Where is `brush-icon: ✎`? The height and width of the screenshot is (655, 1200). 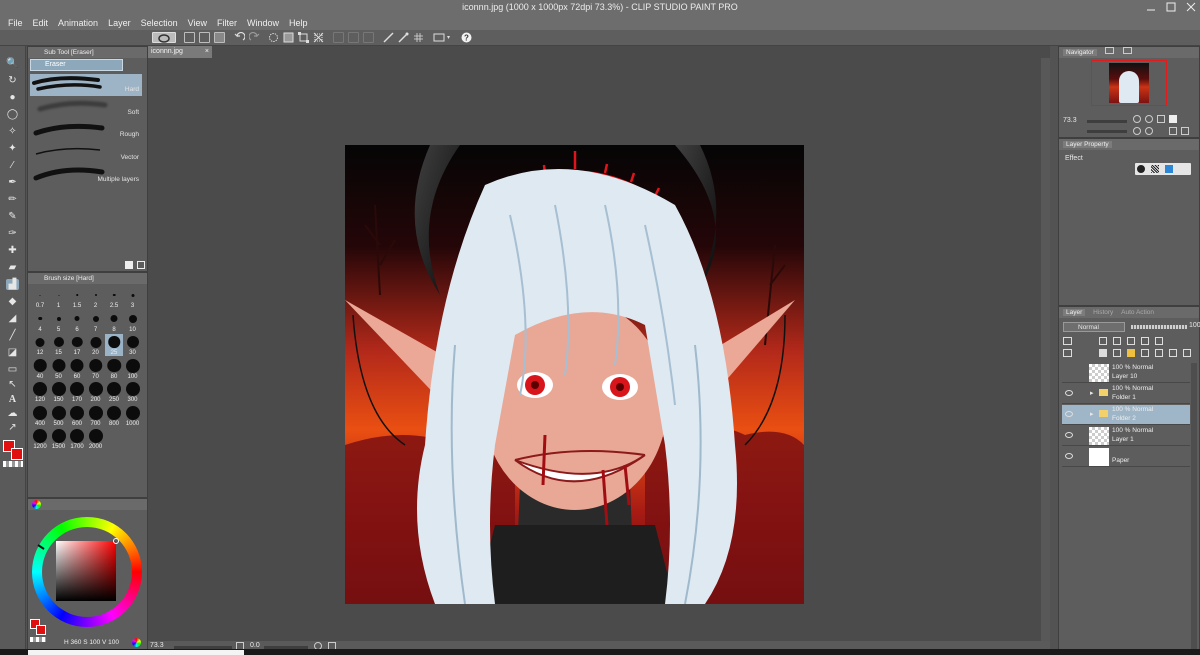 brush-icon: ✎ is located at coordinates (12, 216).